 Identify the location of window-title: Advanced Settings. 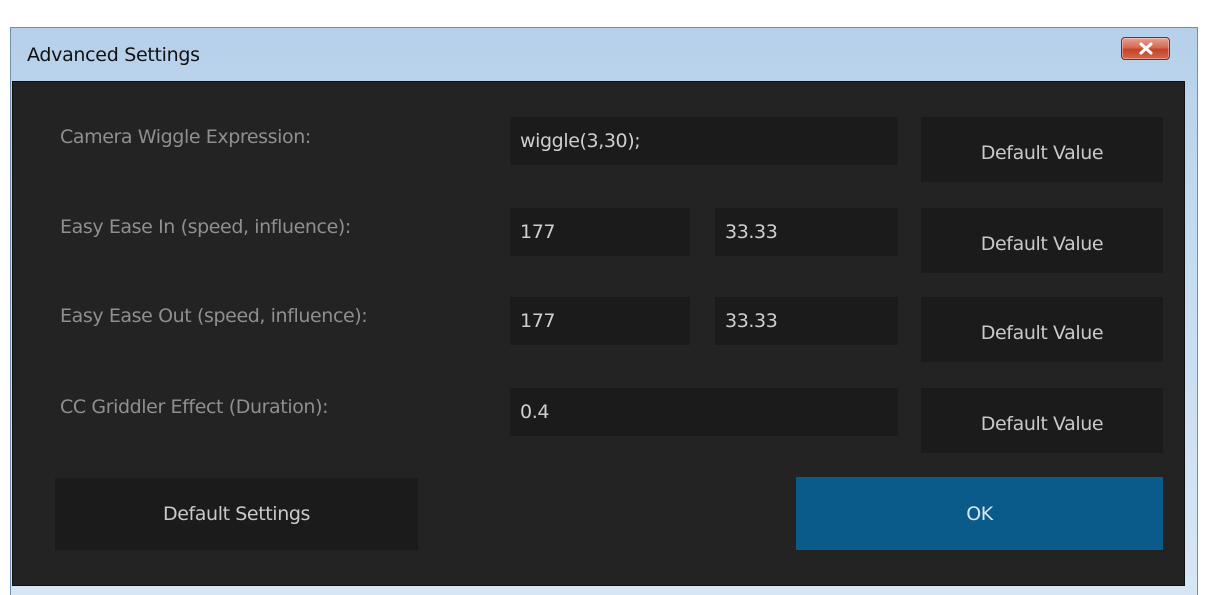
(113, 55).